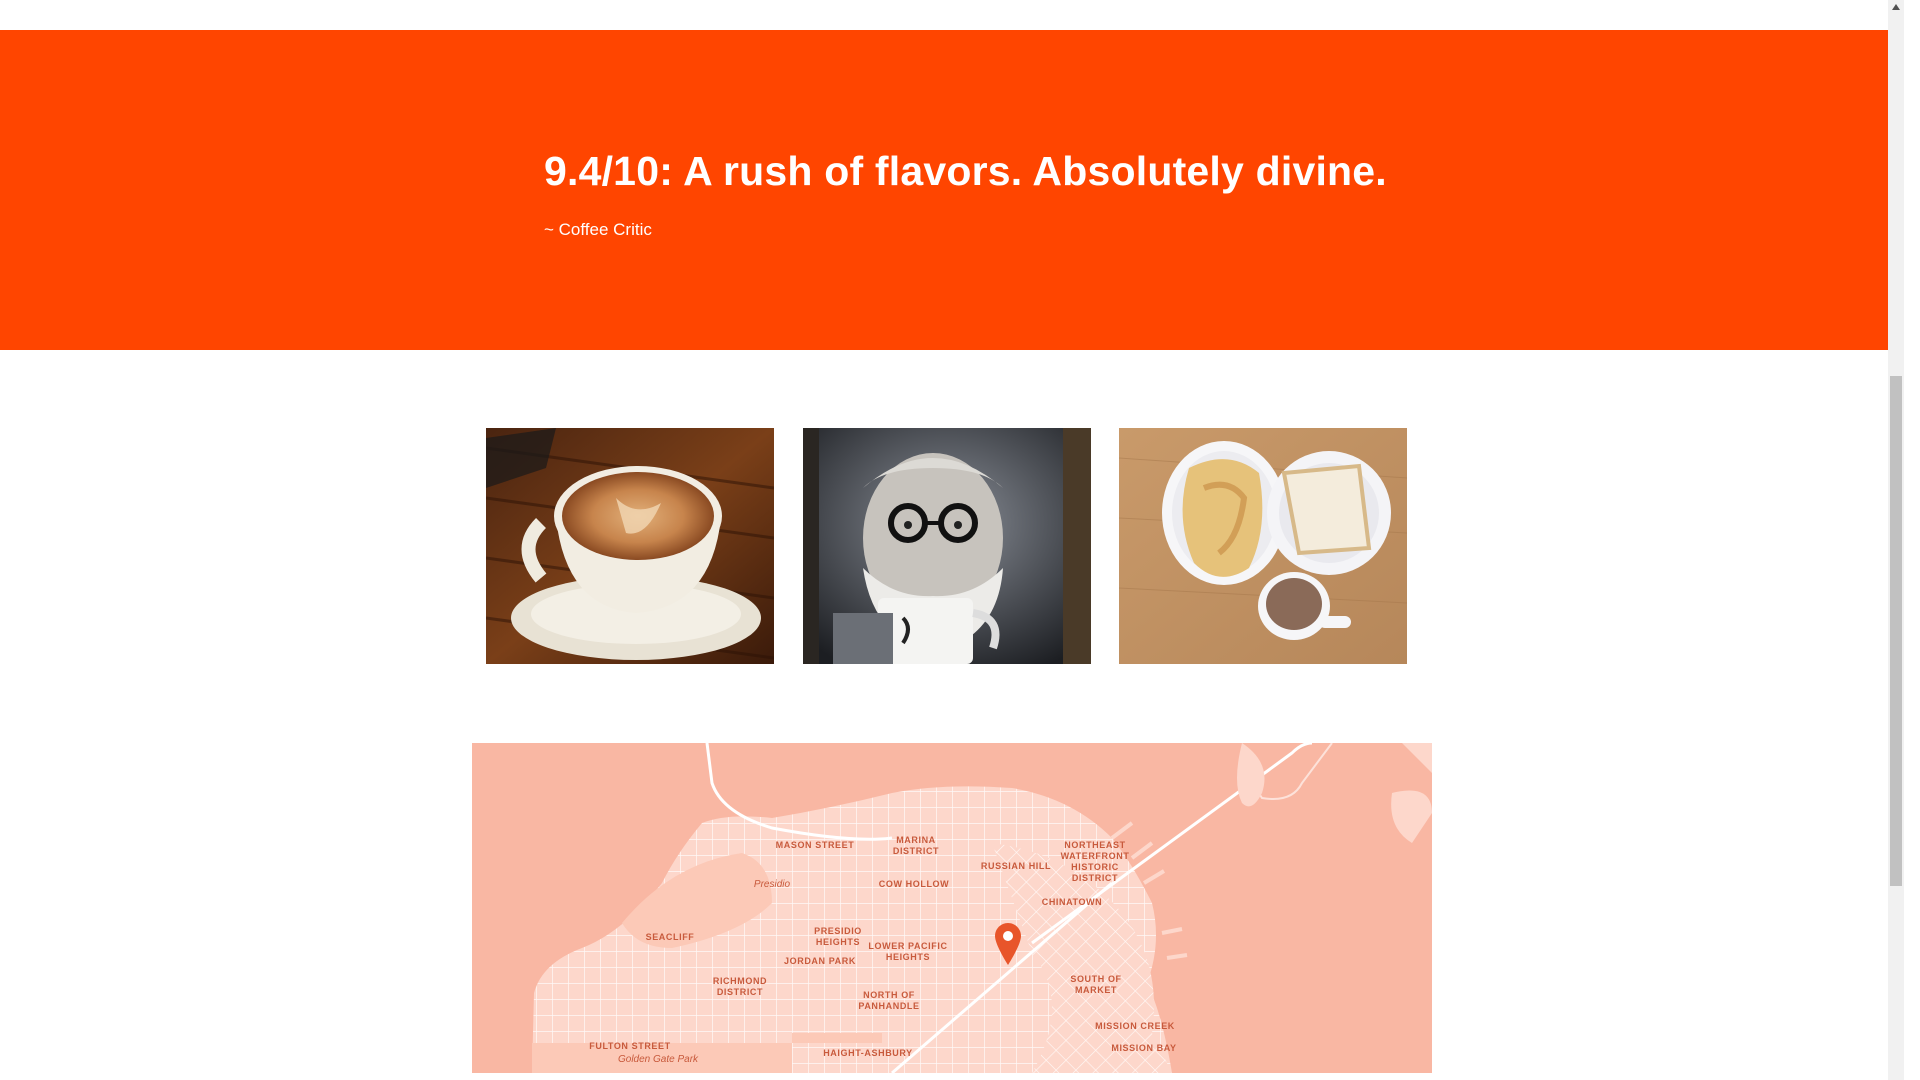 This screenshot has width=1920, height=1080. I want to click on page-scrollbar, so click(1896, 540).